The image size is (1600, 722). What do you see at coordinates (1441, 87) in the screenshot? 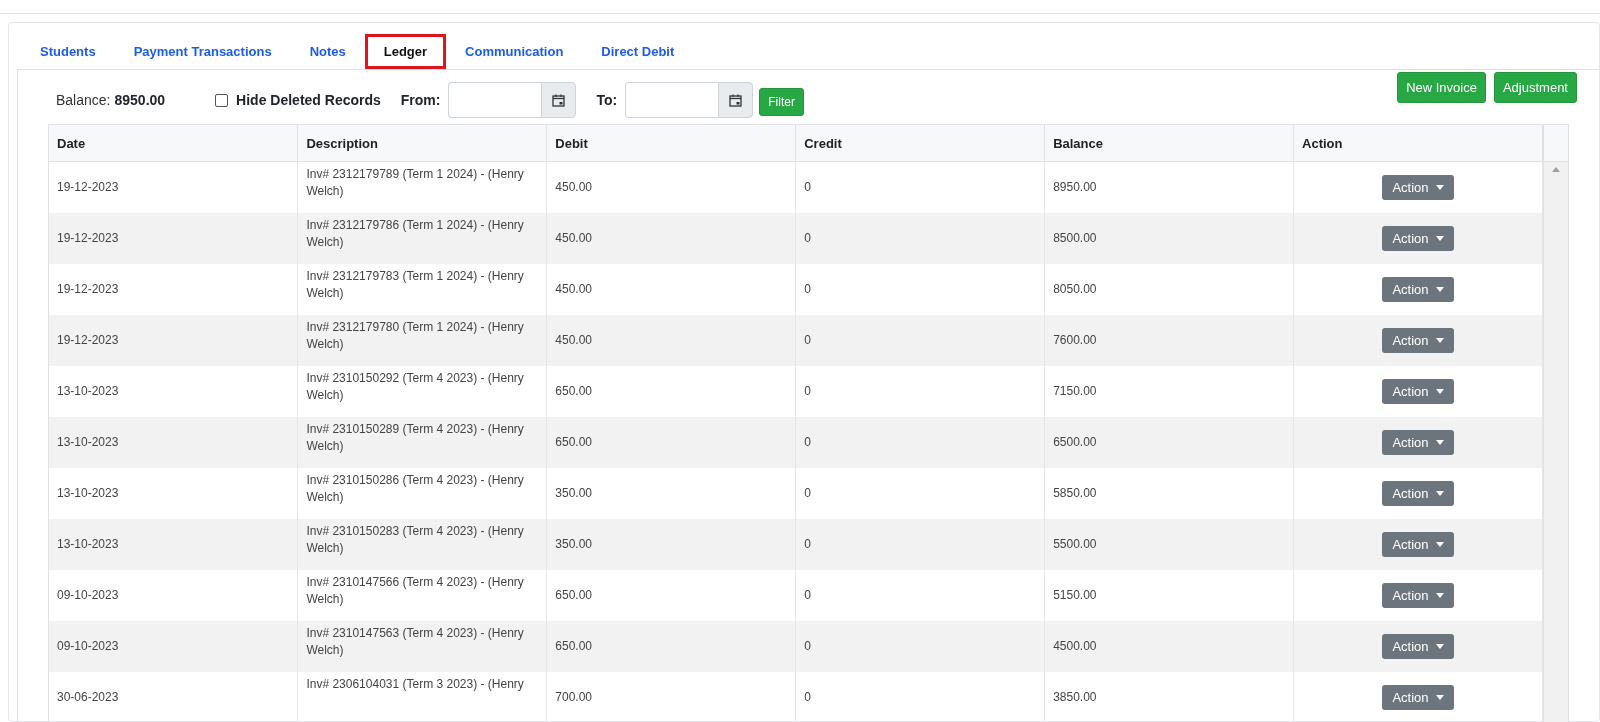
I see `toolbar-button: New Invoice` at bounding box center [1441, 87].